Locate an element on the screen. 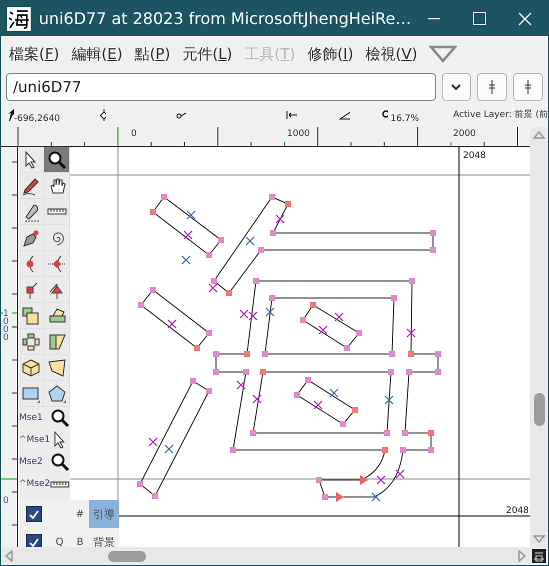 Image resolution: width=549 pixels, height=566 pixels. layer-name: 引導 is located at coordinates (104, 514).